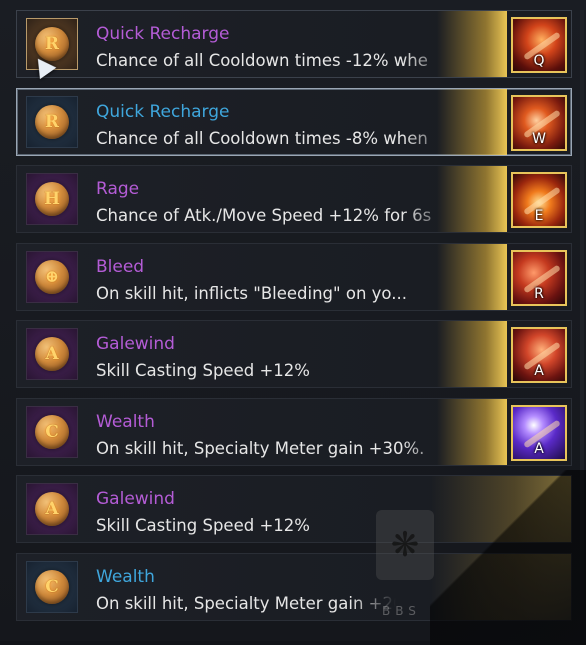  I want to click on watermark-logo: ❋, so click(405, 545).